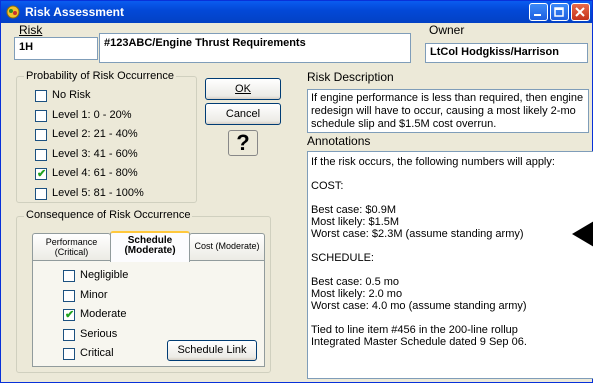 The image size is (593, 383). I want to click on owner-label: Owner, so click(447, 30).